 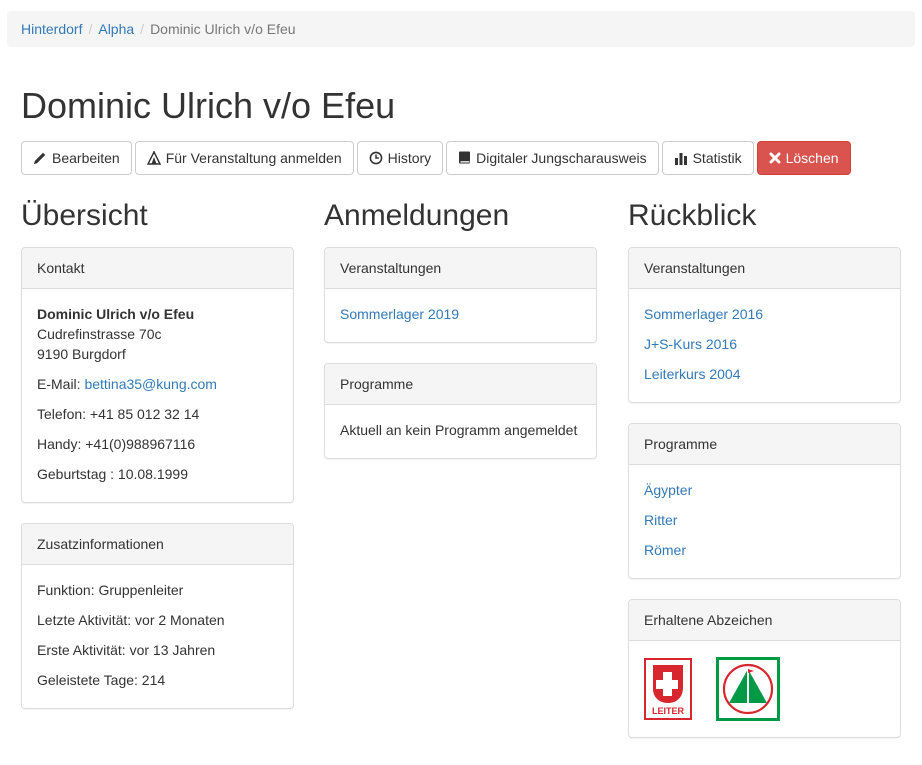 What do you see at coordinates (51, 29) in the screenshot?
I see `breadcrumb-link-hinterdorf: Hinterdorf` at bounding box center [51, 29].